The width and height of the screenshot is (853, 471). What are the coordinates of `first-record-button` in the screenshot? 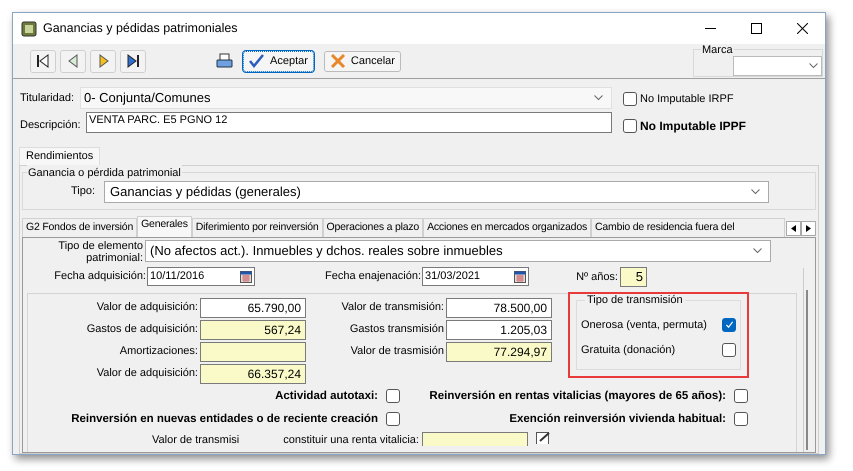 It's located at (43, 61).